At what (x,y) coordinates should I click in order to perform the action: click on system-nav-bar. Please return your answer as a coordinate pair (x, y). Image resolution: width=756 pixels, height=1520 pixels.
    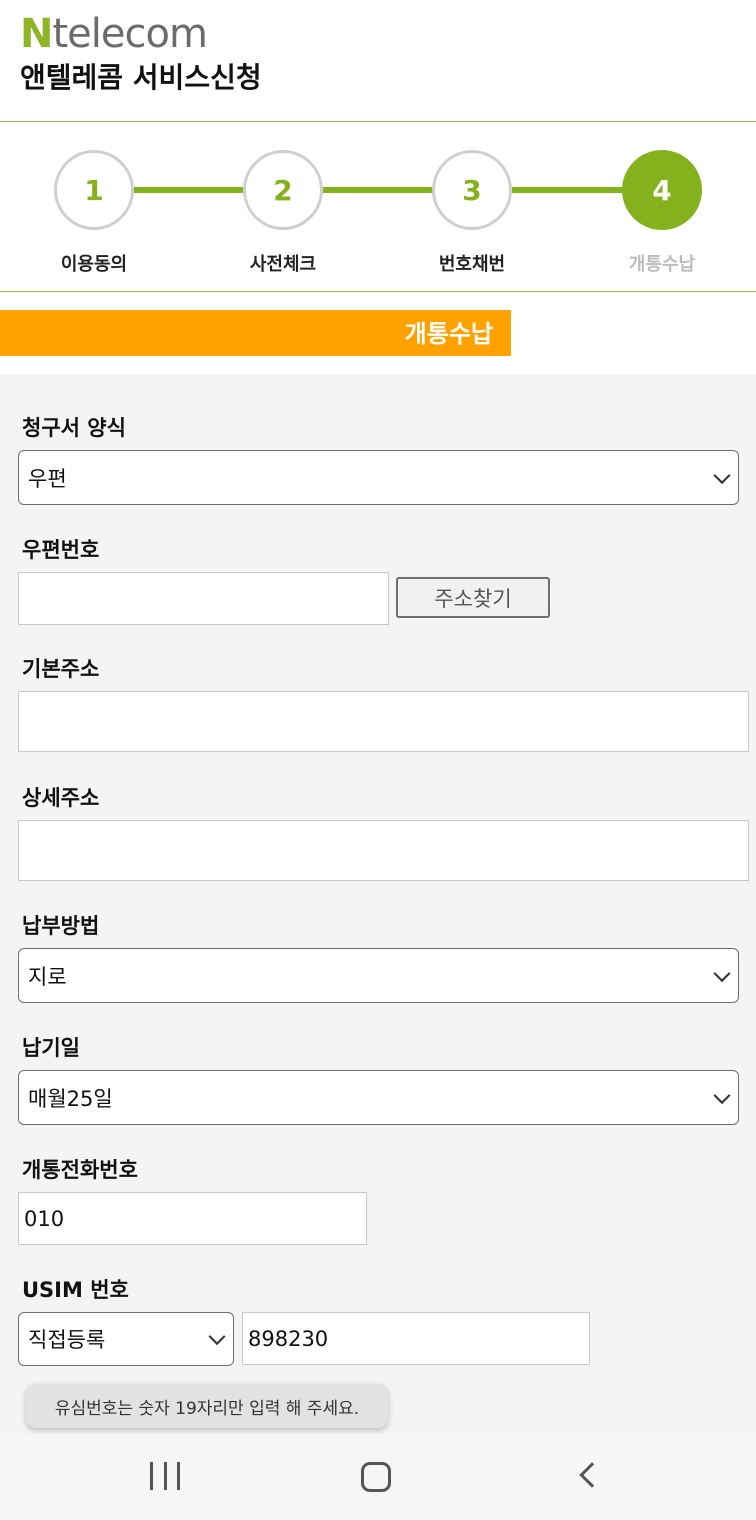
    Looking at the image, I should click on (378, 1477).